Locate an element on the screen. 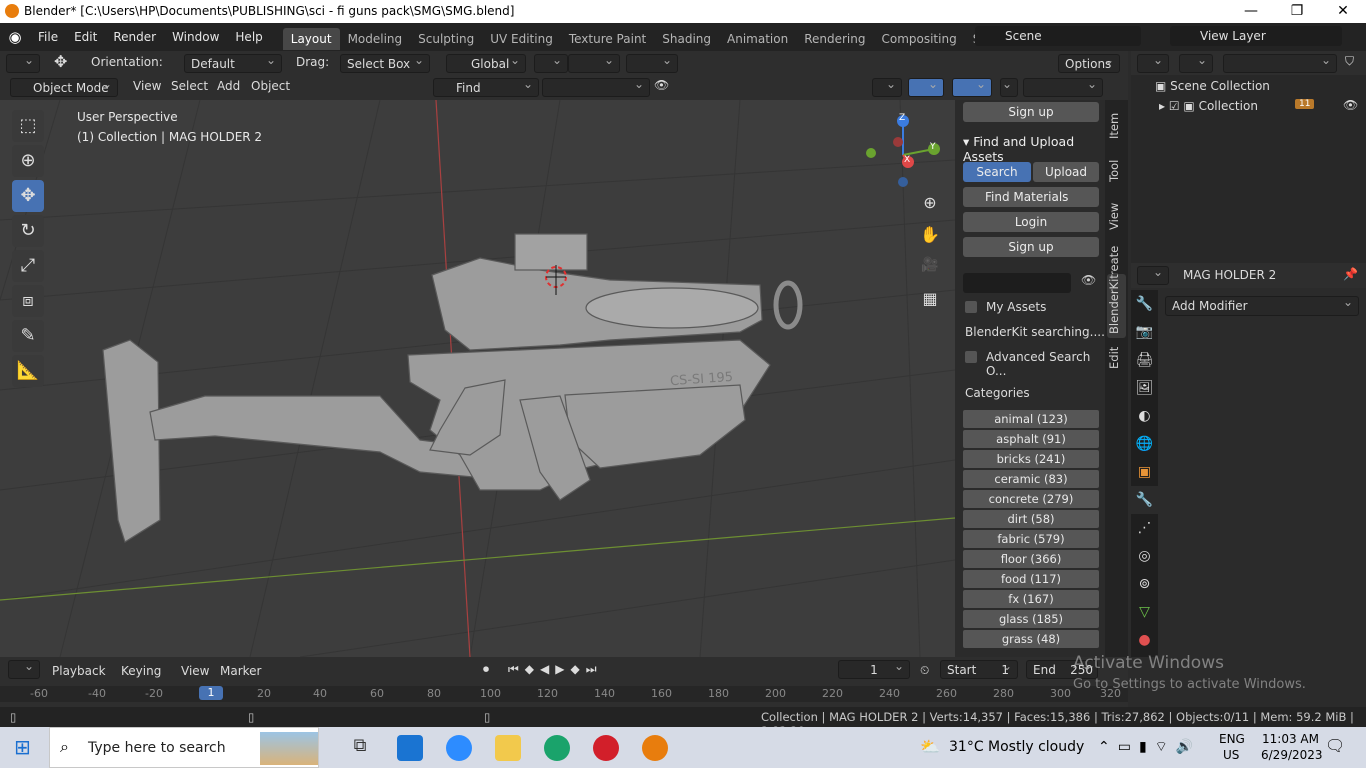 The height and width of the screenshot is (768, 1366). menu-marker: Marker is located at coordinates (240, 671).